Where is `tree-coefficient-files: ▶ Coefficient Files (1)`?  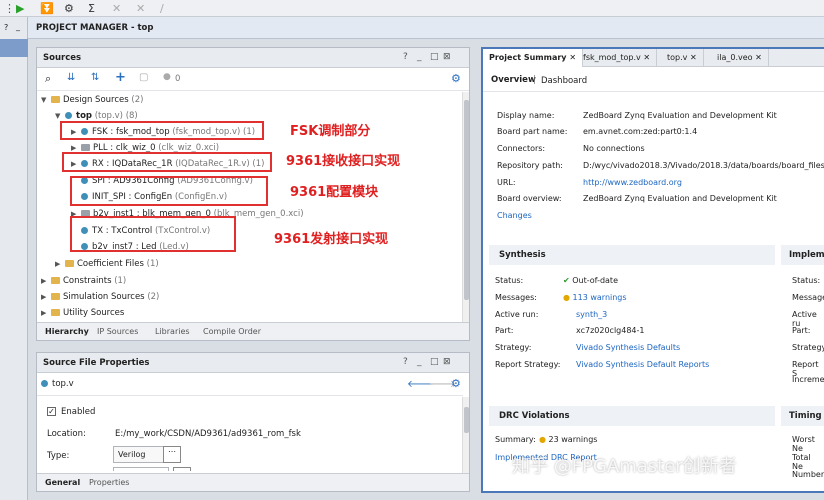 tree-coefficient-files: ▶ Coefficient Files (1) is located at coordinates (107, 264).